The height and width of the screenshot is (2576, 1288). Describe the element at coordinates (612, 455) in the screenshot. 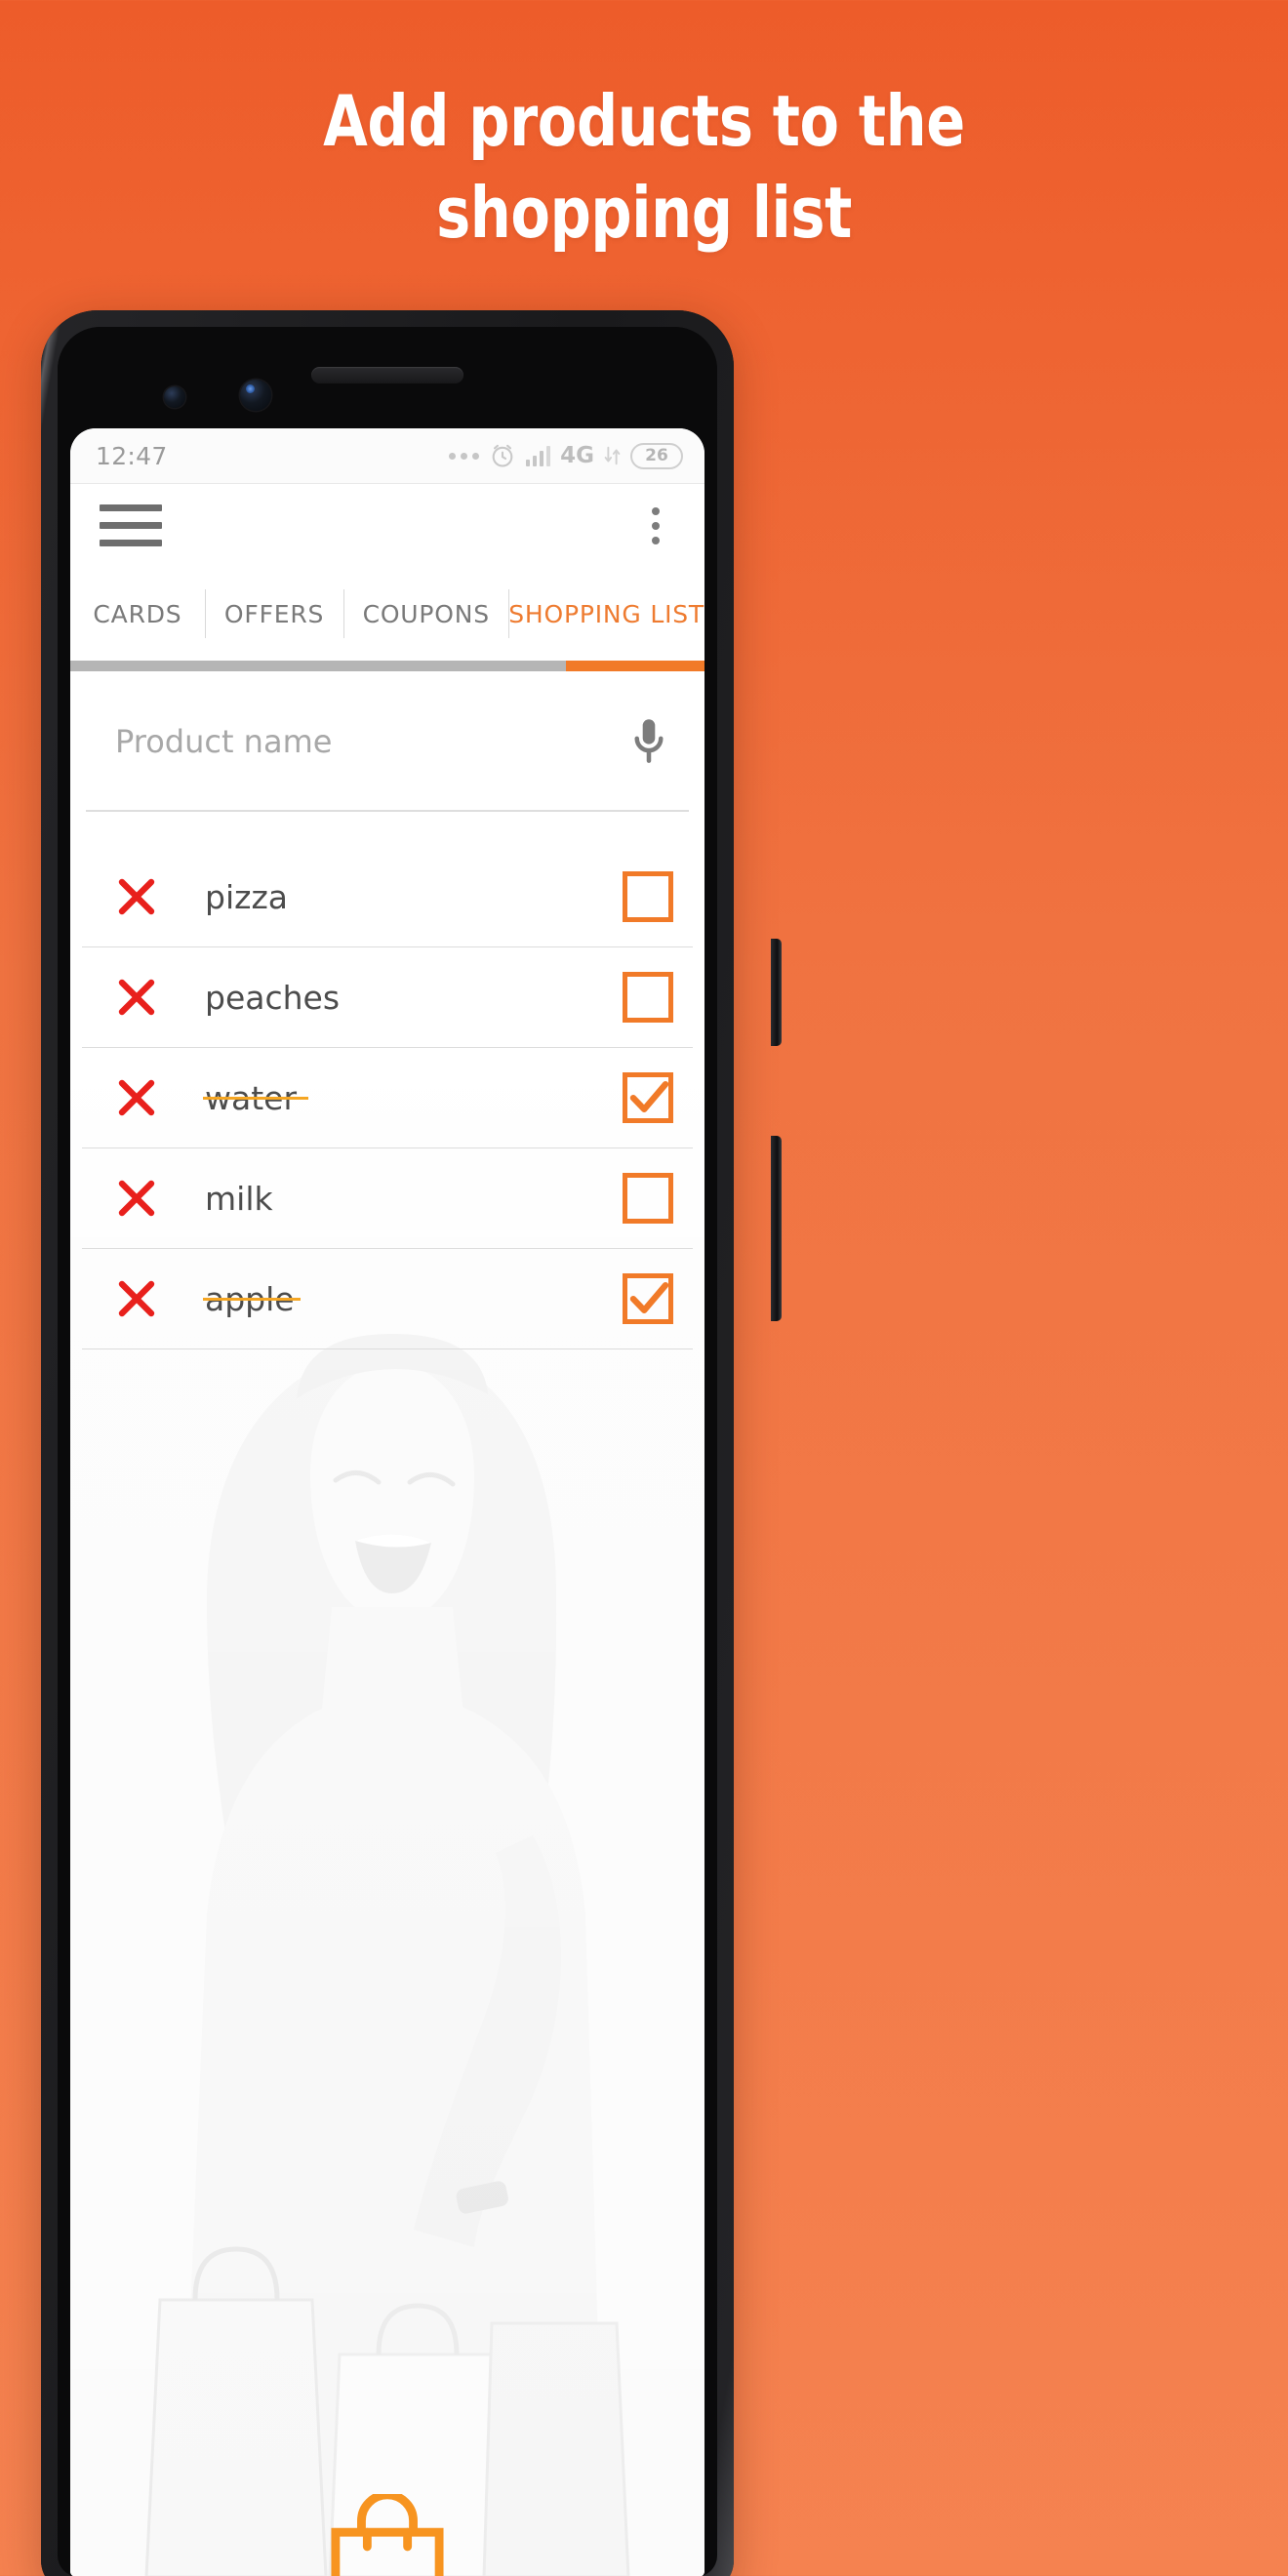

I see `data-transfer-icon` at that location.